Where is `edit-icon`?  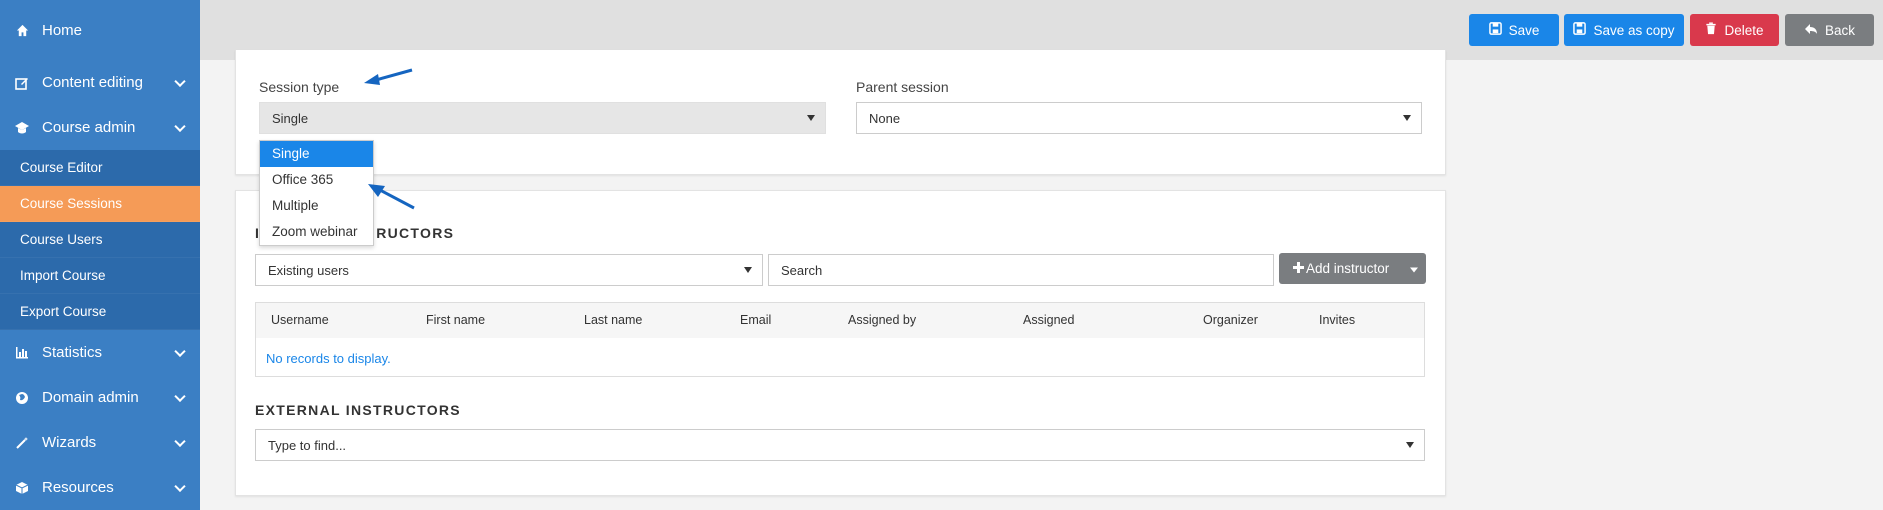 edit-icon is located at coordinates (22, 83).